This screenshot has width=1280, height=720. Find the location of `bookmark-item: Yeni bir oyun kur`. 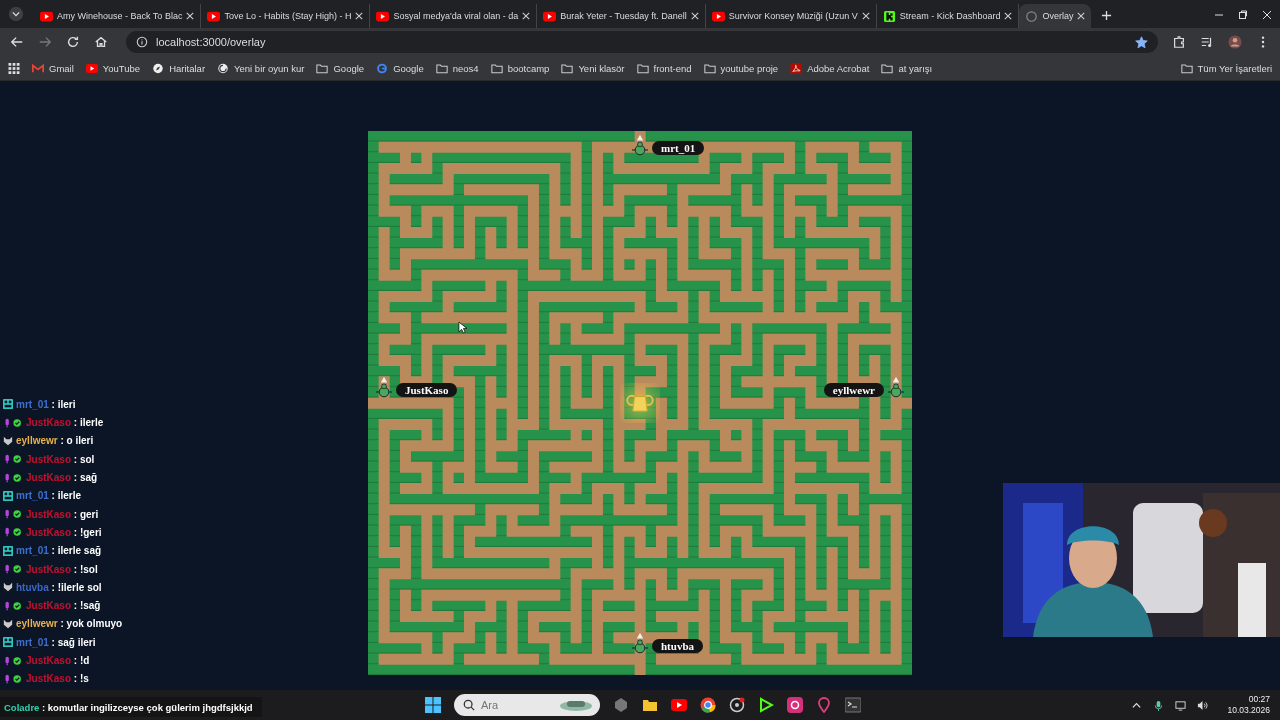

bookmark-item: Yeni bir oyun kur is located at coordinates (261, 68).